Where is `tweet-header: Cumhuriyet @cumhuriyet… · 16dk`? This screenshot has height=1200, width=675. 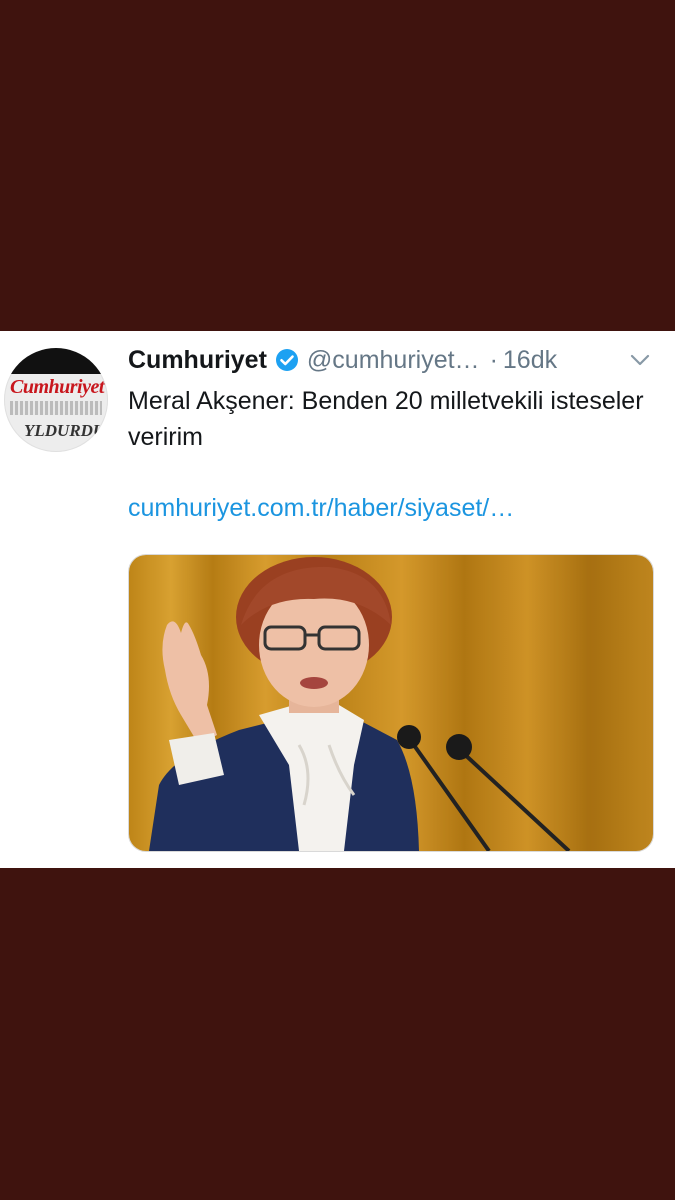
tweet-header: Cumhuriyet @cumhuriyet… · 16dk is located at coordinates (342, 360).